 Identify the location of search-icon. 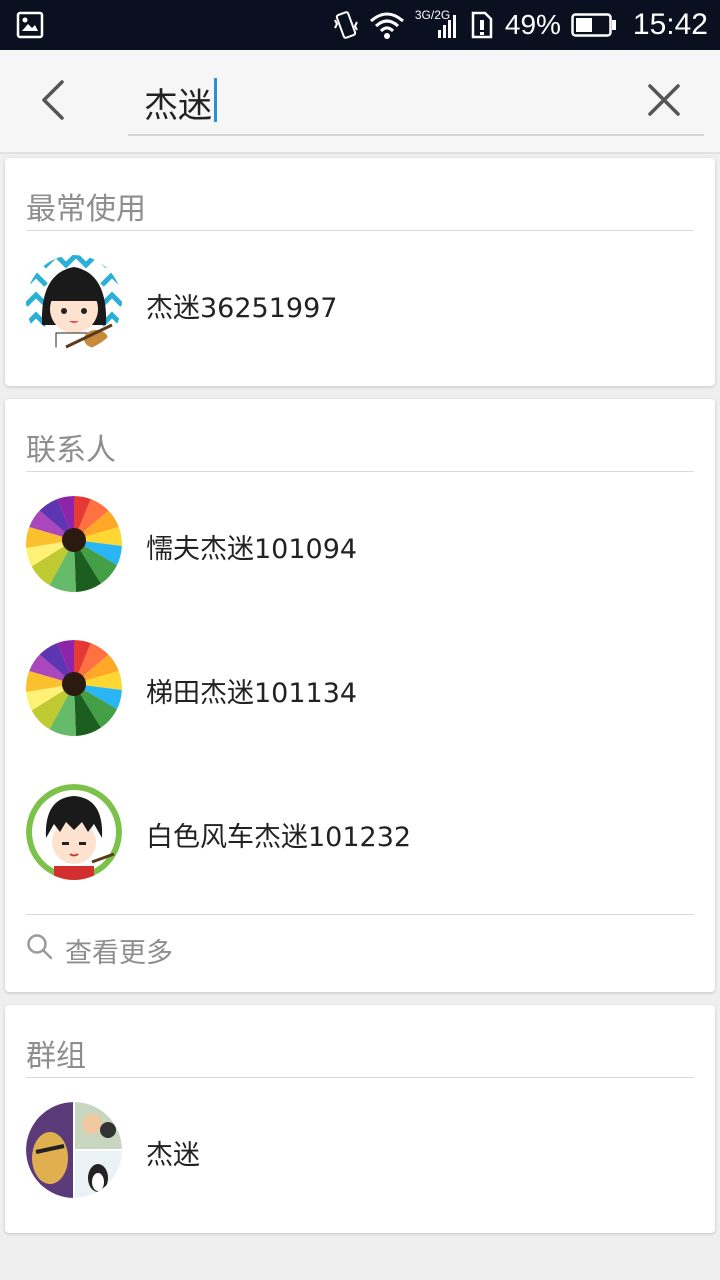
(40, 947).